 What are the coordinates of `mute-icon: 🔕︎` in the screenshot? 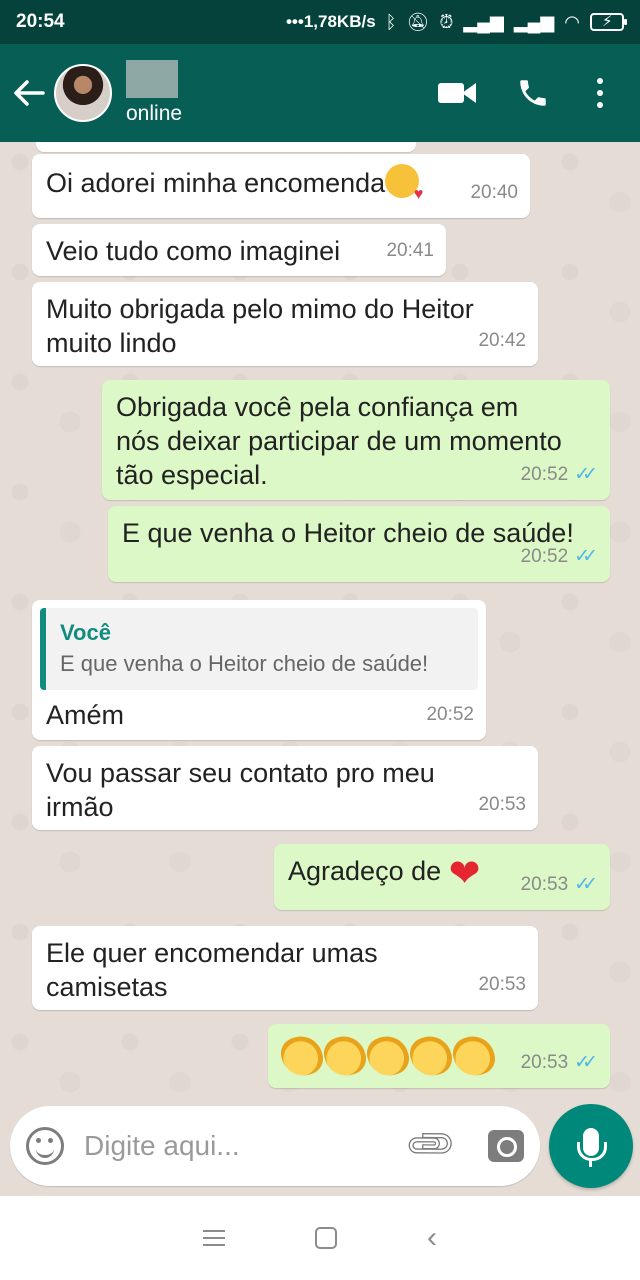 It's located at (418, 21).